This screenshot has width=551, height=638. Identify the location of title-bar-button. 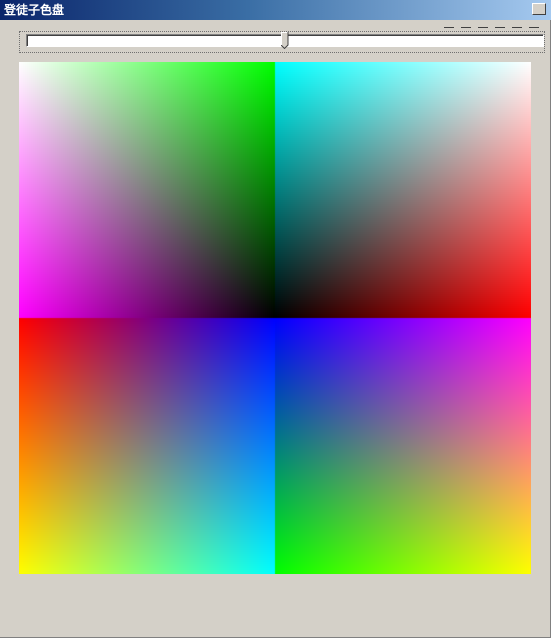
(539, 9).